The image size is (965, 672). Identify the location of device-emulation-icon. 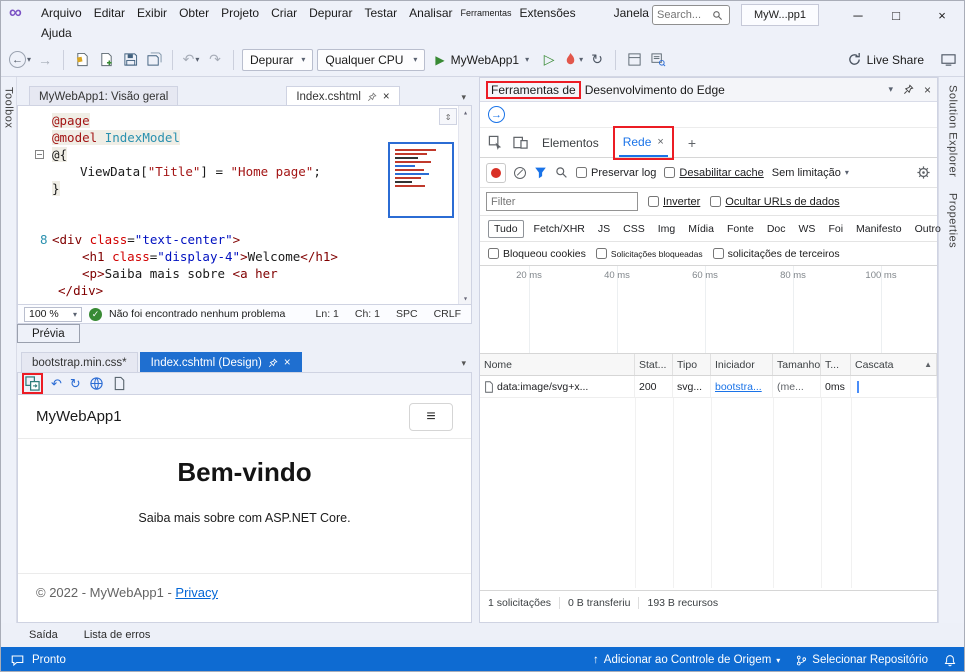
(520, 142).